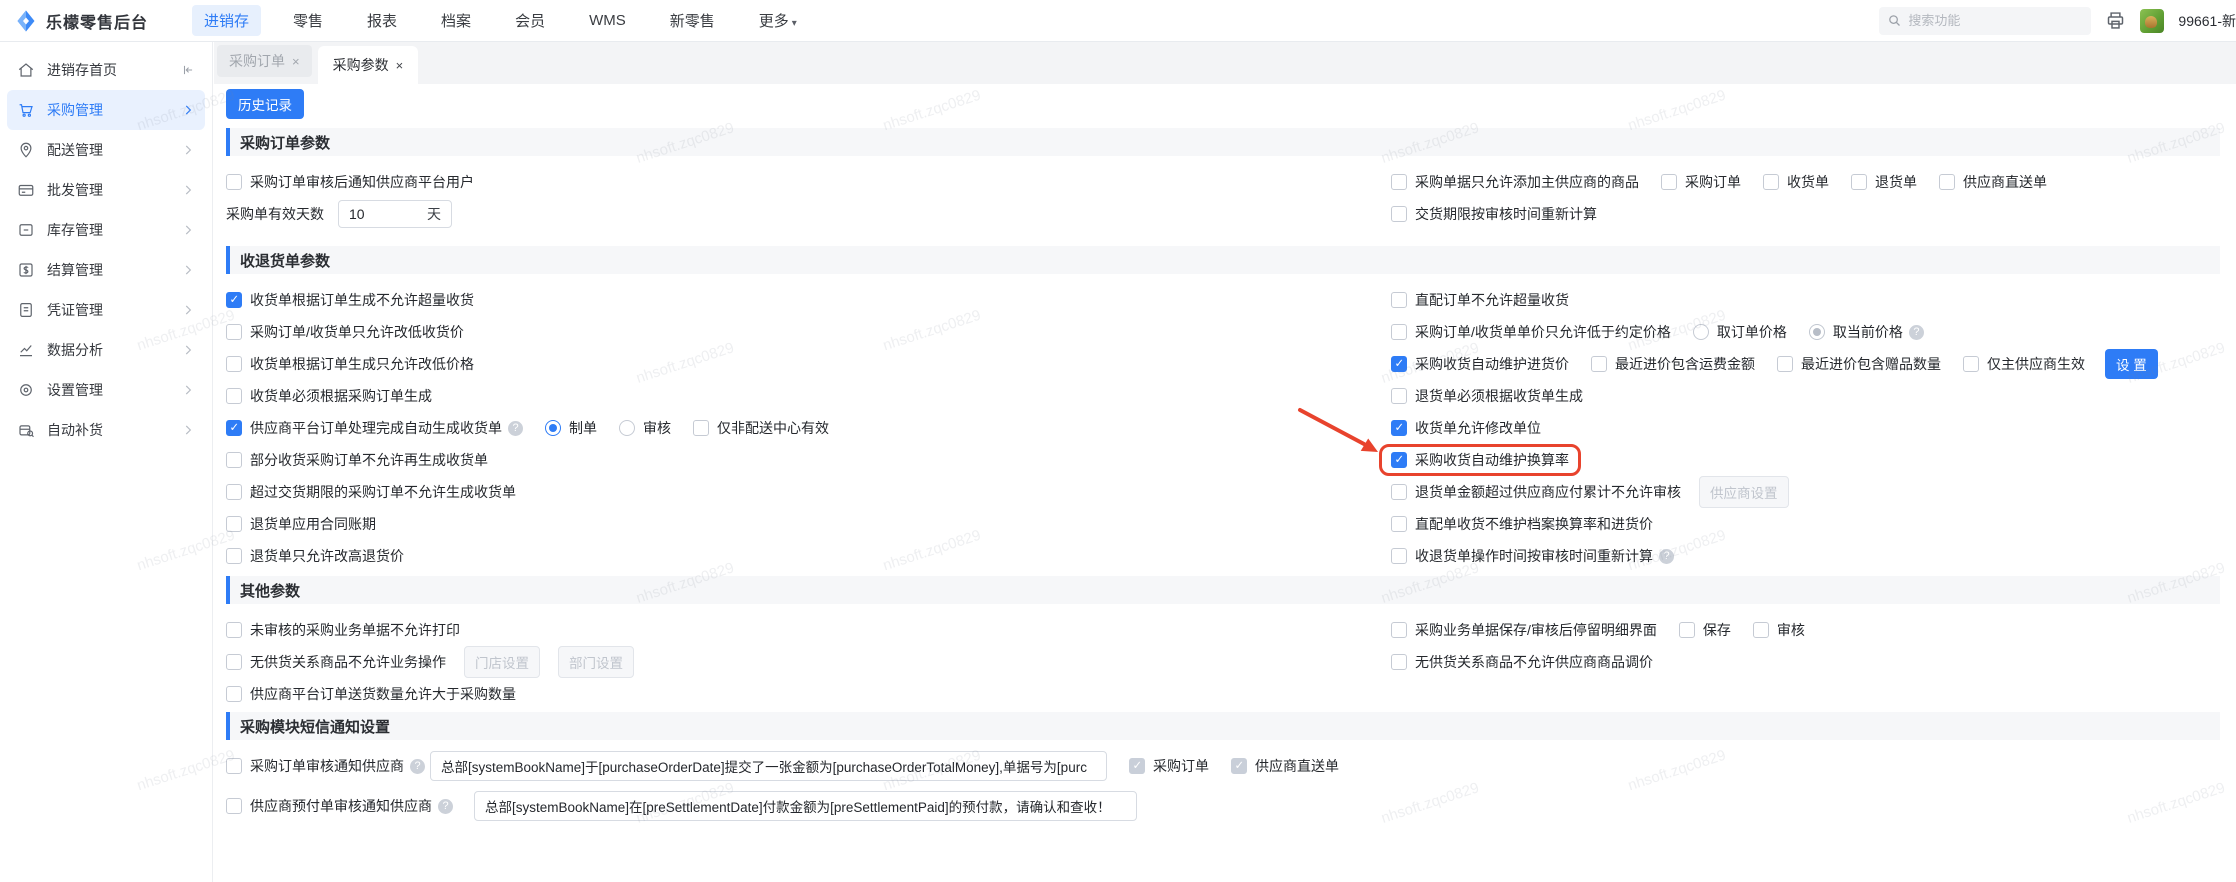 This screenshot has width=2236, height=882. I want to click on nav-item-wms: WMS, so click(607, 20).